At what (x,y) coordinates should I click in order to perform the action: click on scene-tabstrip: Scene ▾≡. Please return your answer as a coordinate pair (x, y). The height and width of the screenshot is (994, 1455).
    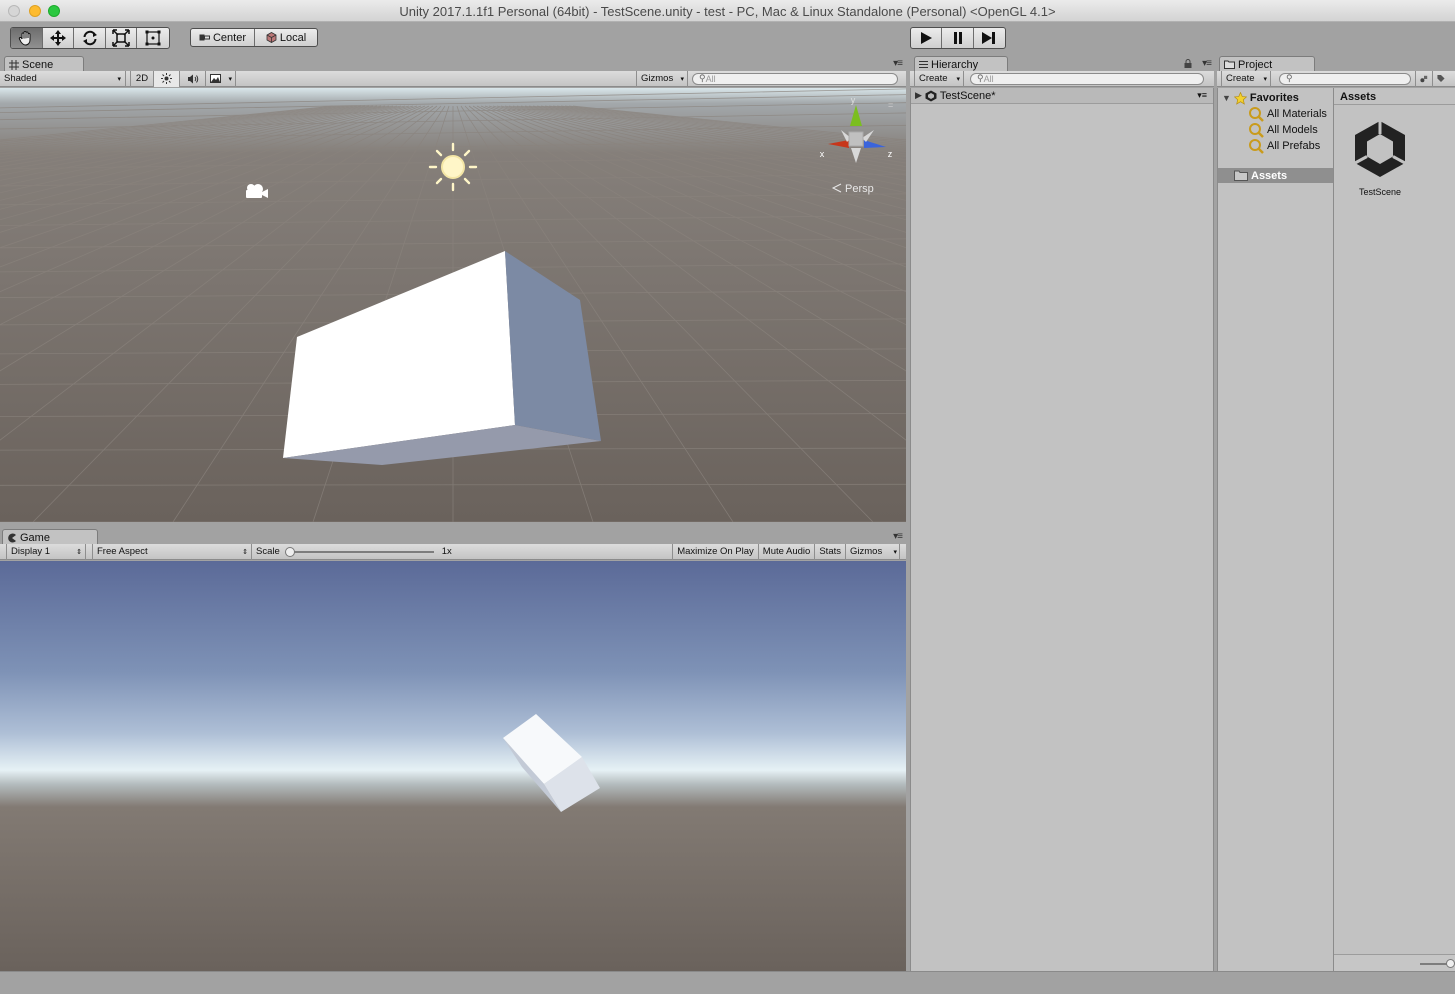
    Looking at the image, I should click on (453, 63).